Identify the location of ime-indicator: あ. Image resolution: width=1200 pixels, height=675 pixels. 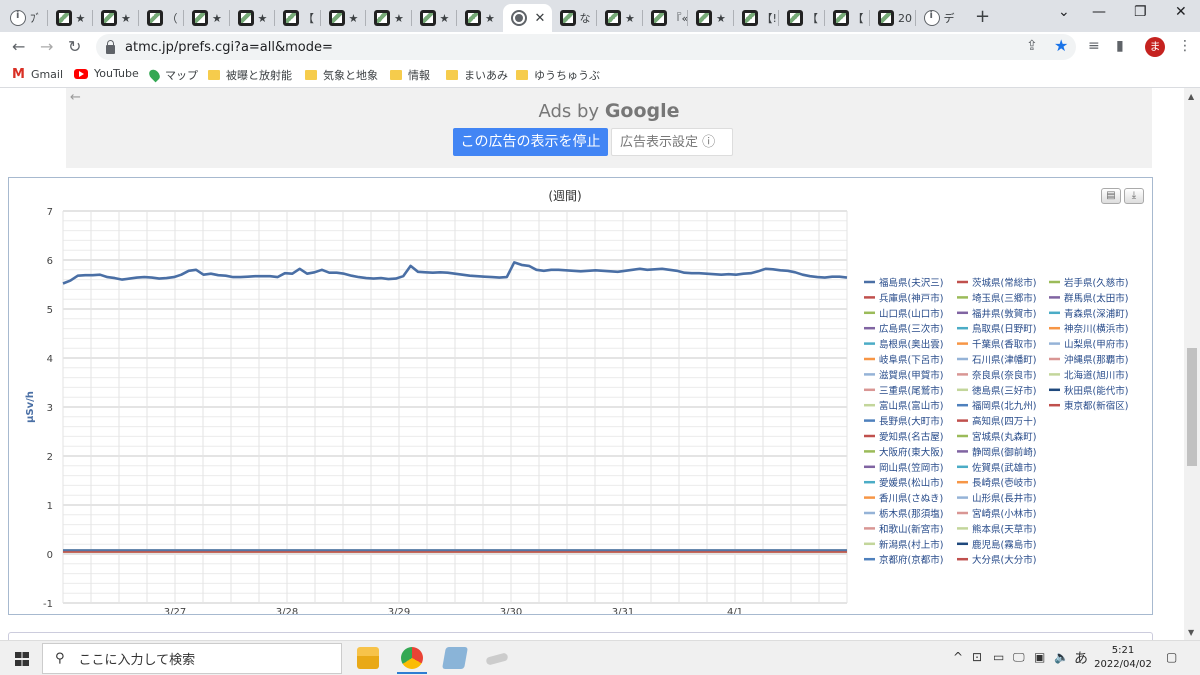
(1081, 658).